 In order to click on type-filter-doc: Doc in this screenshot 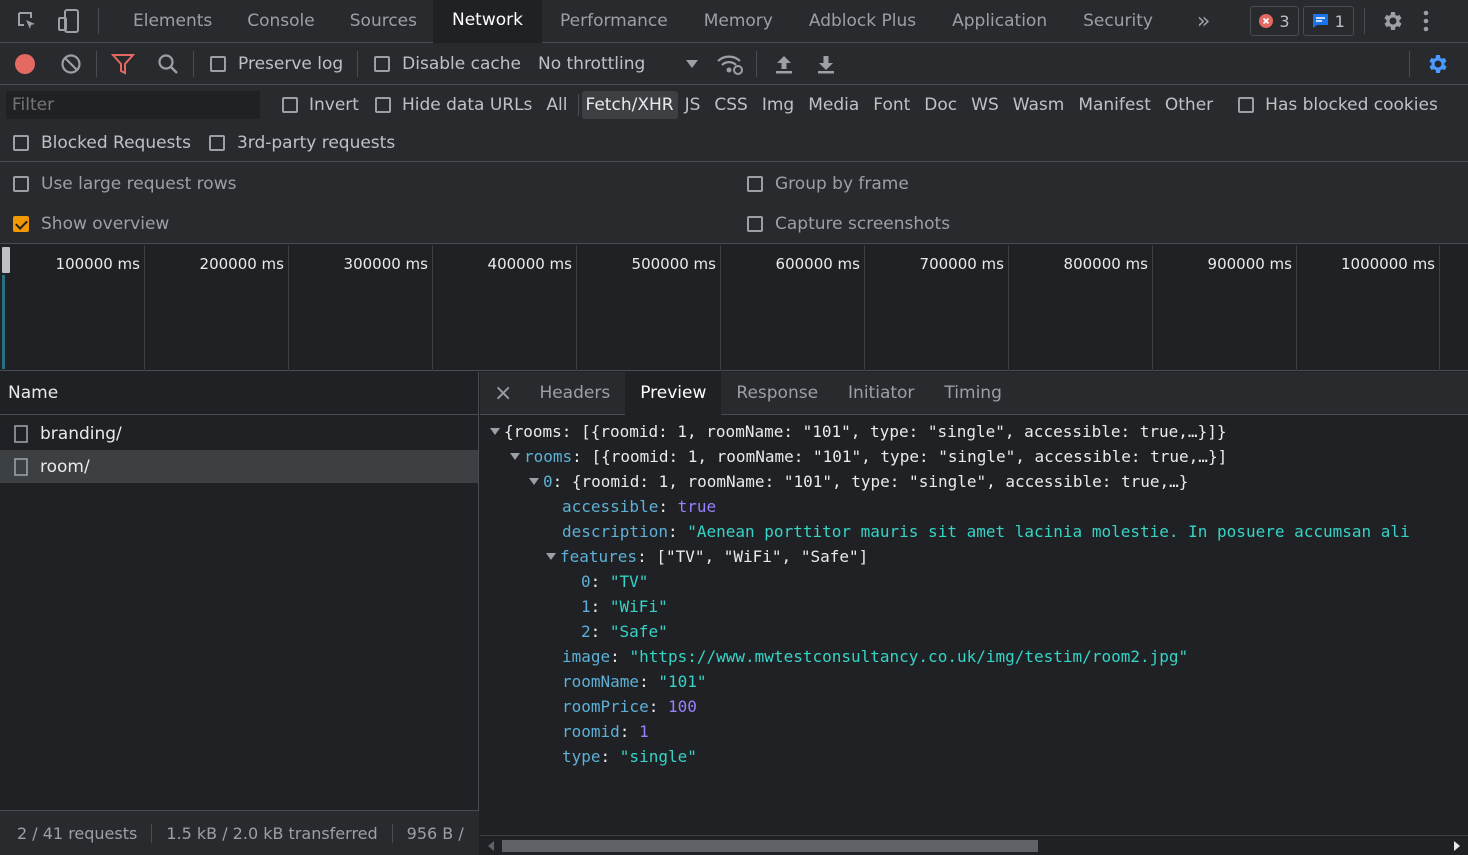, I will do `click(940, 105)`.